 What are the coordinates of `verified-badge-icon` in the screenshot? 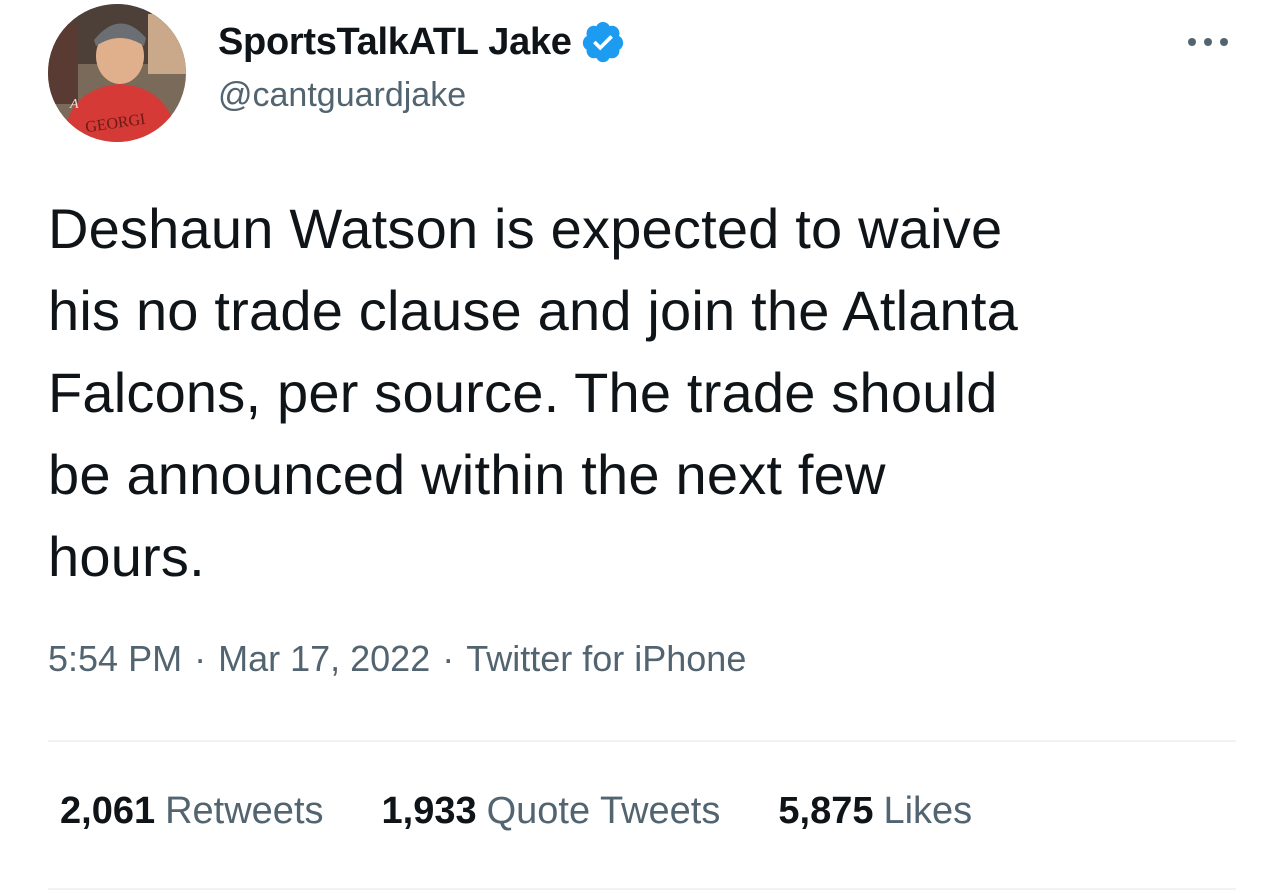 It's located at (602, 42).